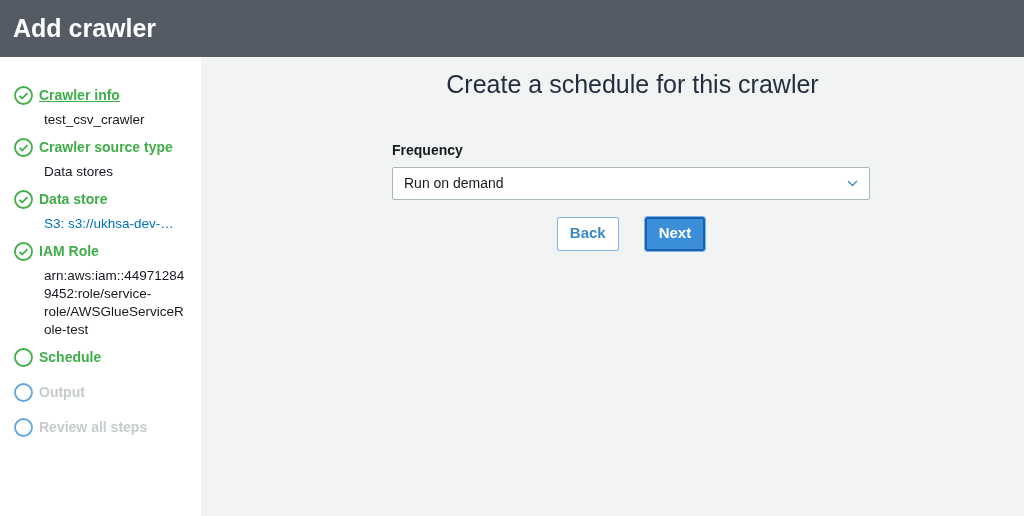  Describe the element at coordinates (69, 251) in the screenshot. I see `step-link: IAM Role` at that location.